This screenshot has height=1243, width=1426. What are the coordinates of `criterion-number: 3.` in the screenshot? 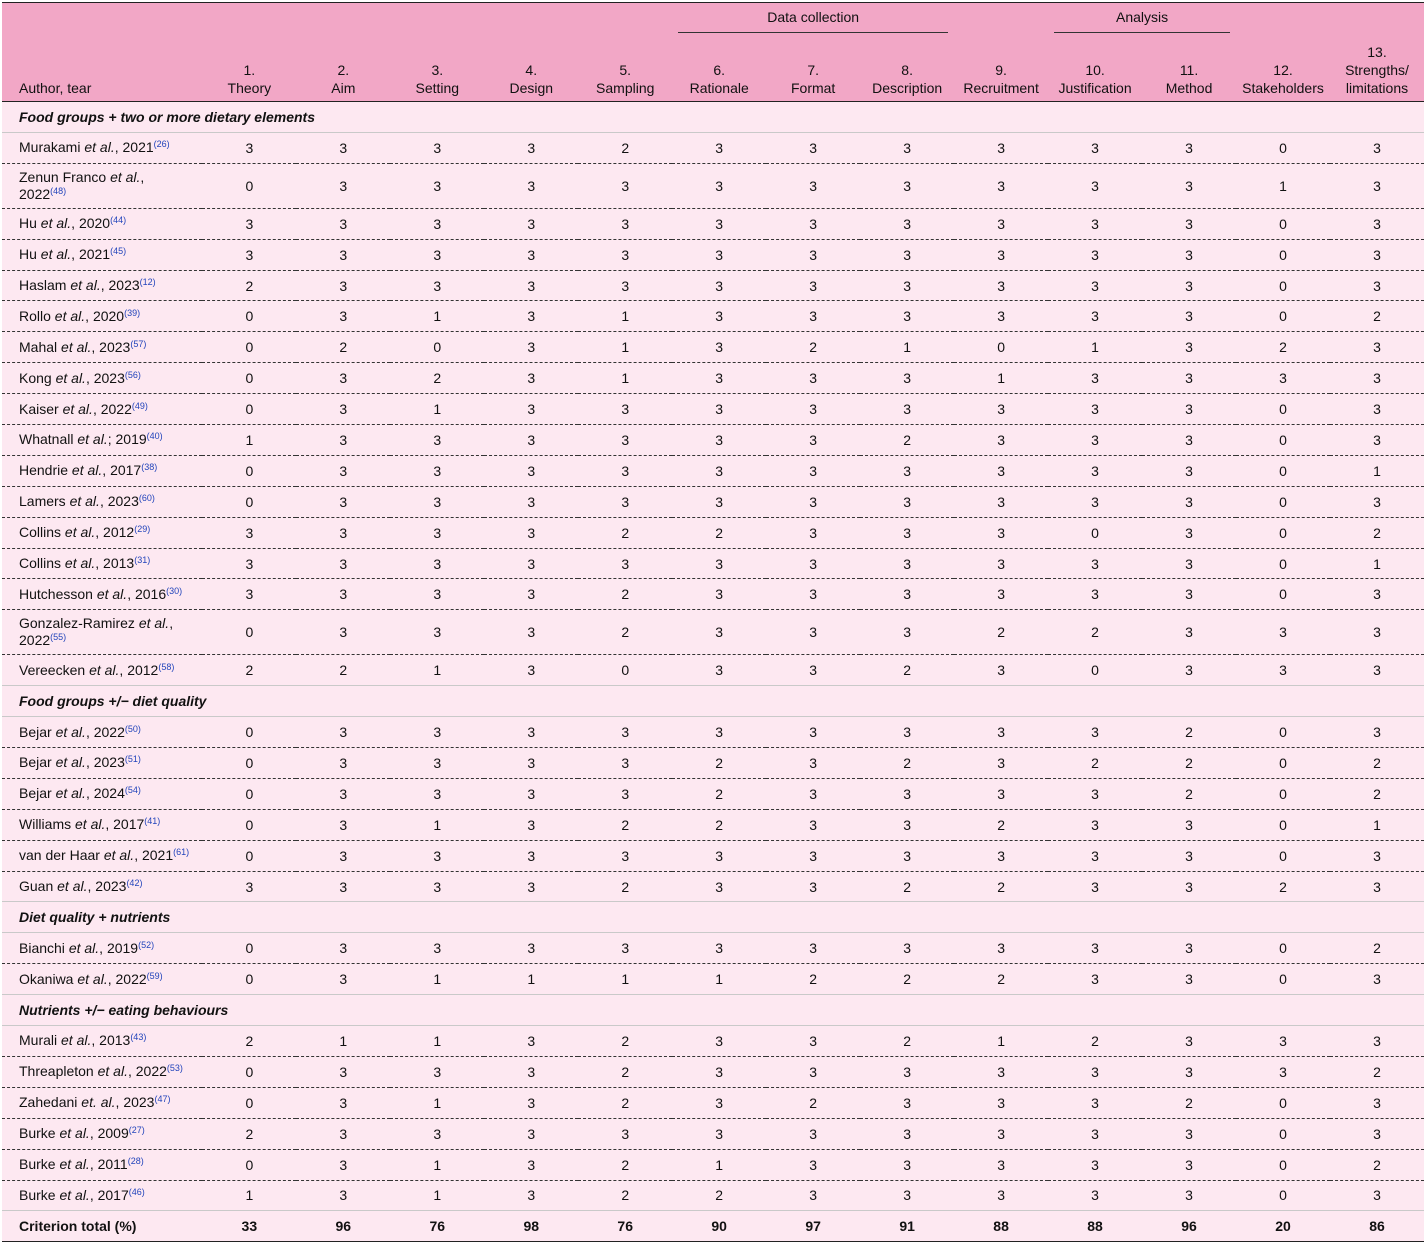 It's located at (437, 70).